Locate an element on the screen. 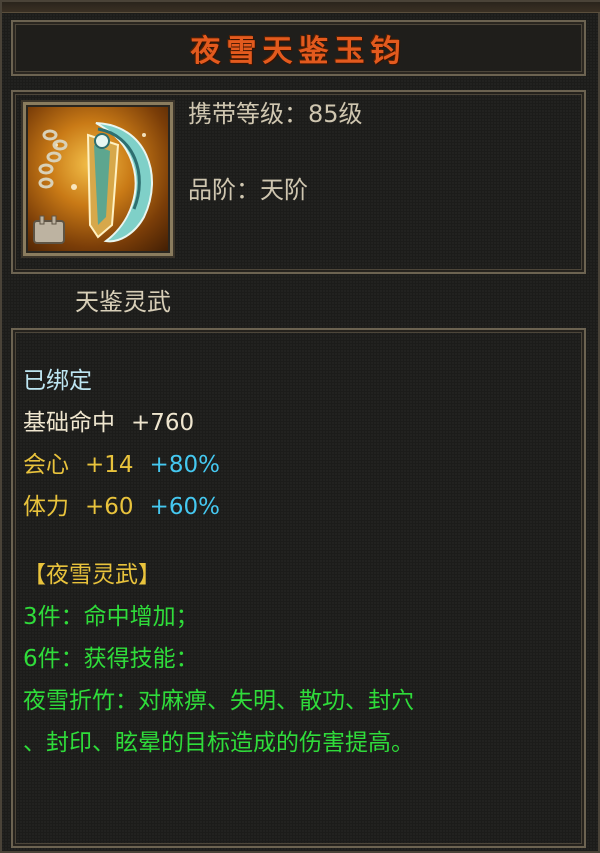 This screenshot has width=600, height=853. item-set-row: 天鉴灵武 is located at coordinates (298, 303).